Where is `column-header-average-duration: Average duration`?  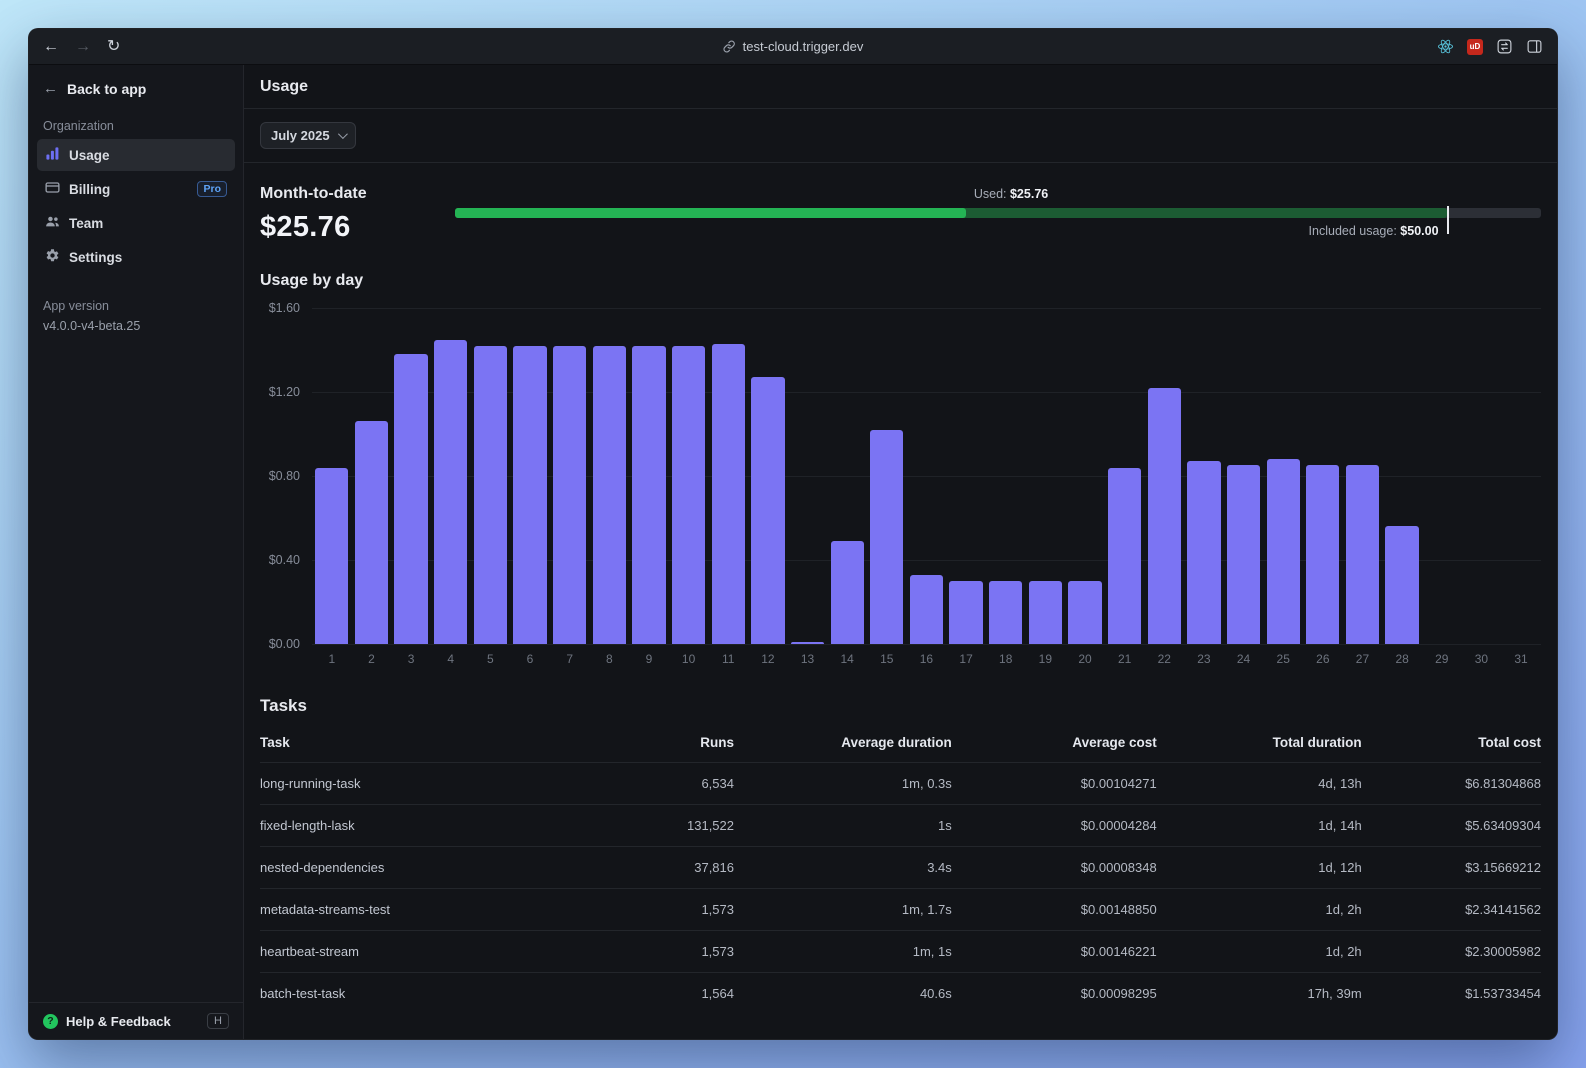
column-header-average-duration: Average duration is located at coordinates (843, 742).